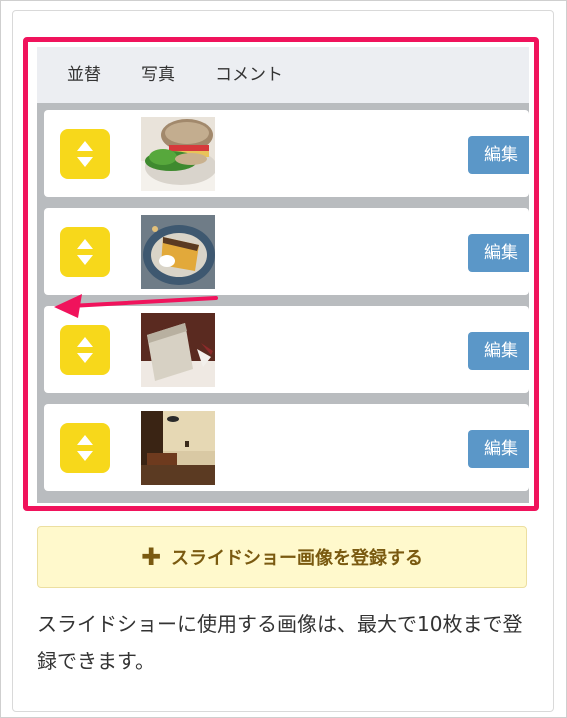  Describe the element at coordinates (297, 558) in the screenshot. I see `register-button-label: スライドショー画像を登録する` at that location.